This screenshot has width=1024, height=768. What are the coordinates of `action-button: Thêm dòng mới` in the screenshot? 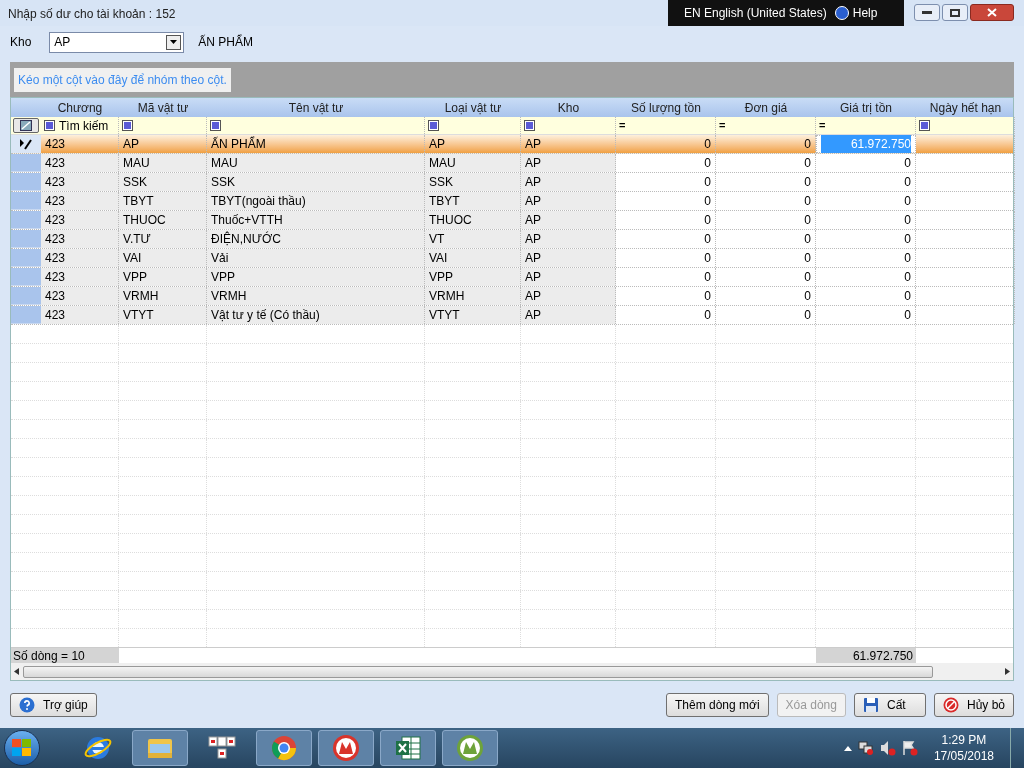 It's located at (717, 704).